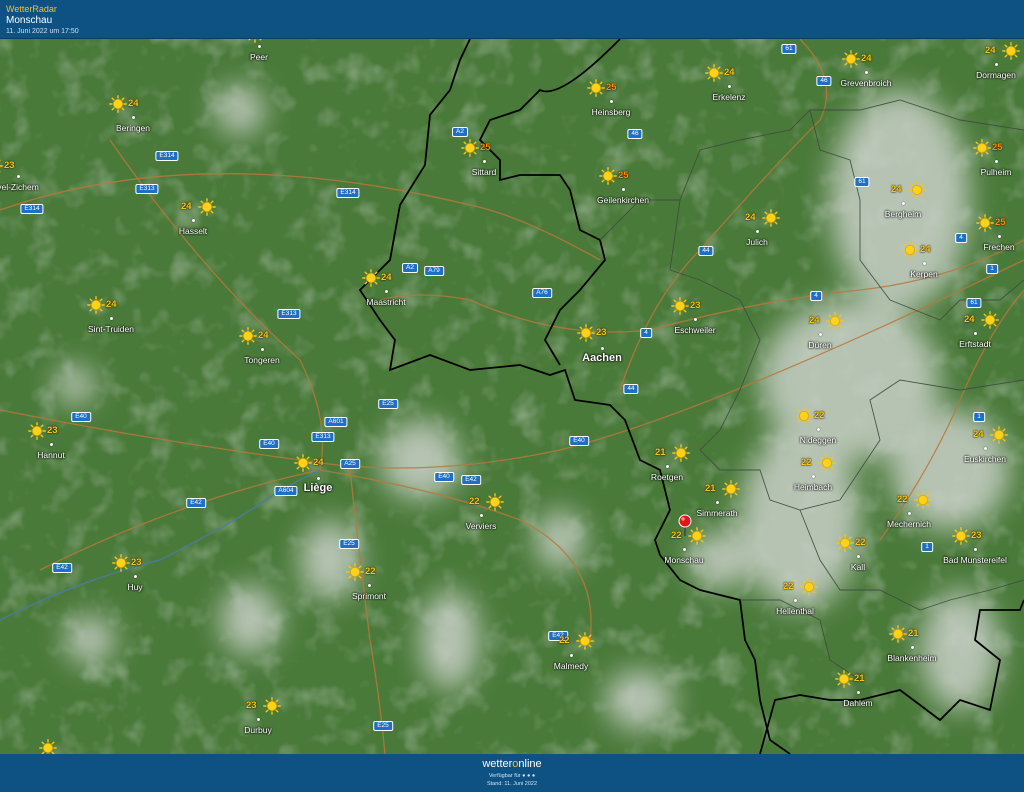  I want to click on city-label: Heimbach, so click(813, 487).